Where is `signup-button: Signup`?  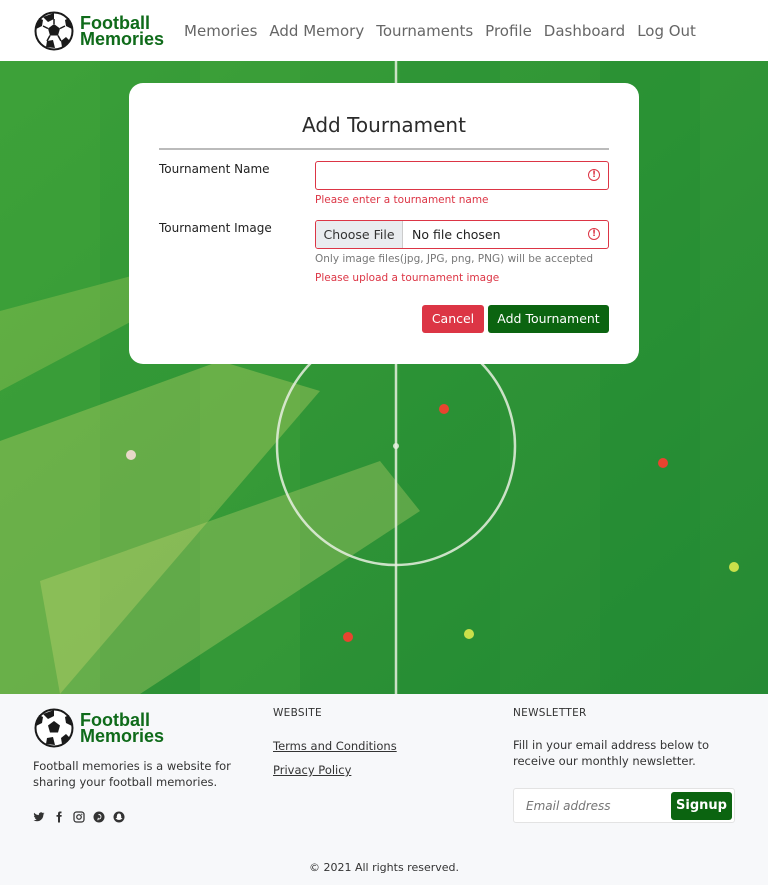 signup-button: Signup is located at coordinates (701, 806).